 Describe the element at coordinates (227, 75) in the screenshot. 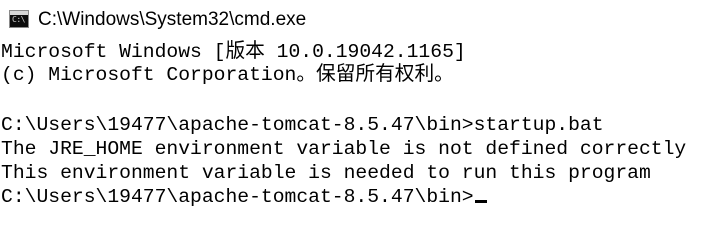

I see `console-line-copyright: (c) Microsoft Corporation。保留所有权利。` at that location.